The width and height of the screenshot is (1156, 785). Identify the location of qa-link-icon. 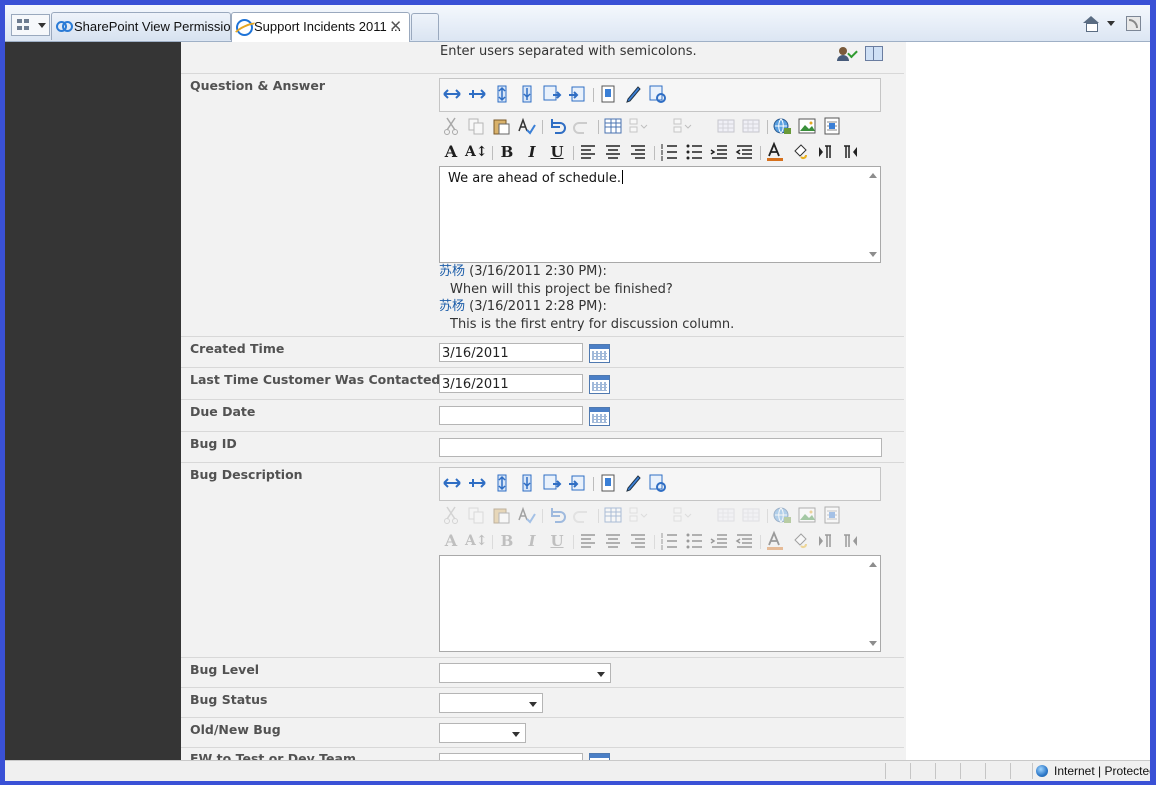
(658, 94).